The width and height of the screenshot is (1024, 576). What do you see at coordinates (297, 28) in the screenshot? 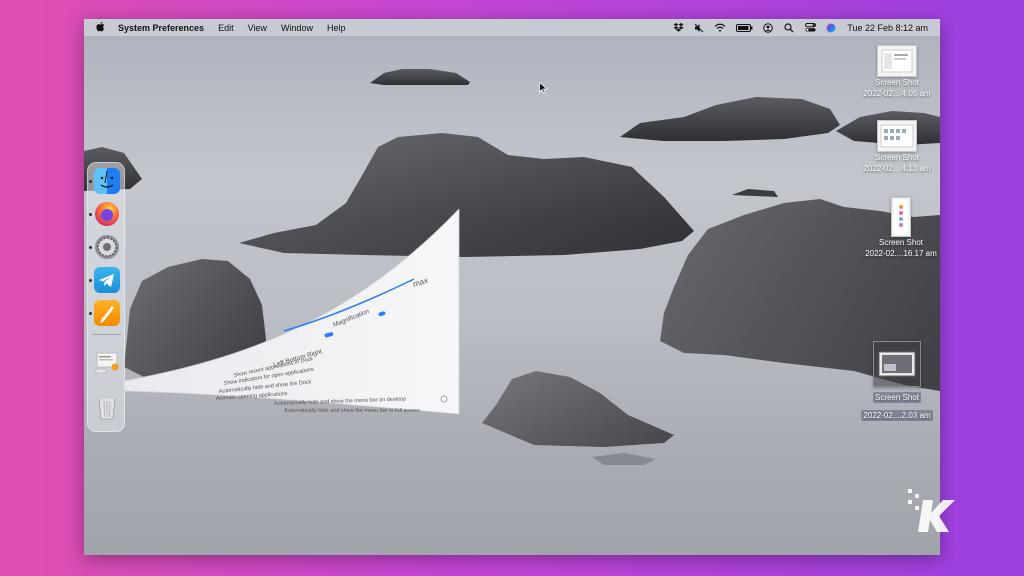
I see `menu-window: Window` at bounding box center [297, 28].